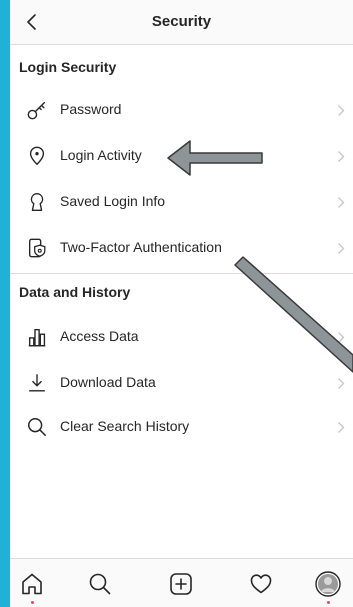 The width and height of the screenshot is (353, 607). I want to click on section-header-data-and-history: Data and History, so click(75, 292).